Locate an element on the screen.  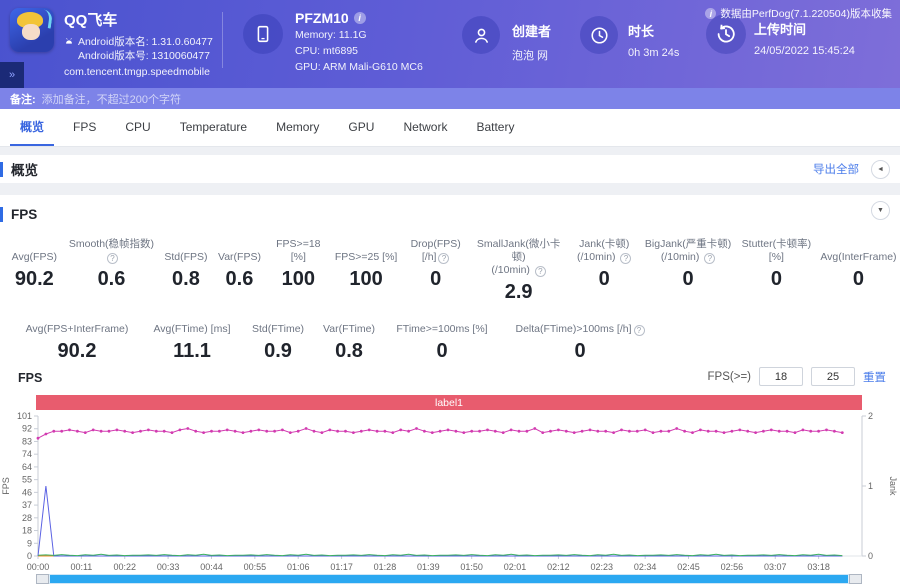
svg-text: 02:56 is located at coordinates (732, 566).